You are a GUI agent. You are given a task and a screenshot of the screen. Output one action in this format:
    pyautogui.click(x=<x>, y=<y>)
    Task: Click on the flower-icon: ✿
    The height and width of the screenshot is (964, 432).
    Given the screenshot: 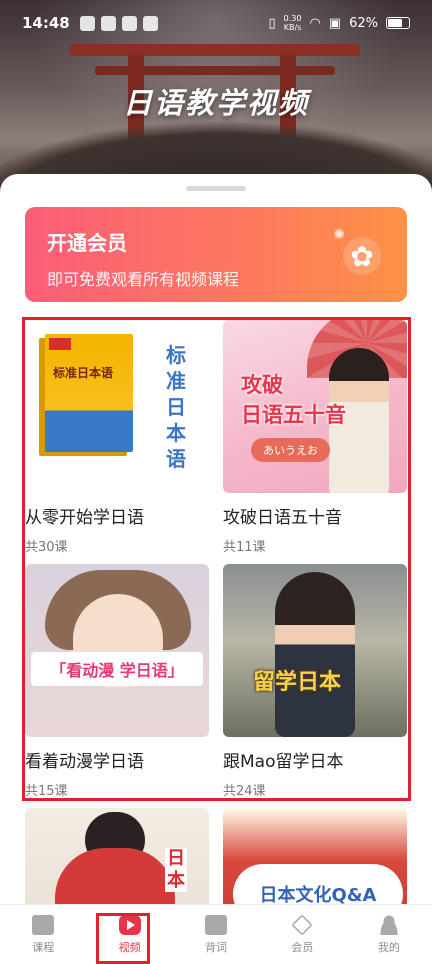 What is the action you would take?
    pyautogui.click(x=362, y=256)
    